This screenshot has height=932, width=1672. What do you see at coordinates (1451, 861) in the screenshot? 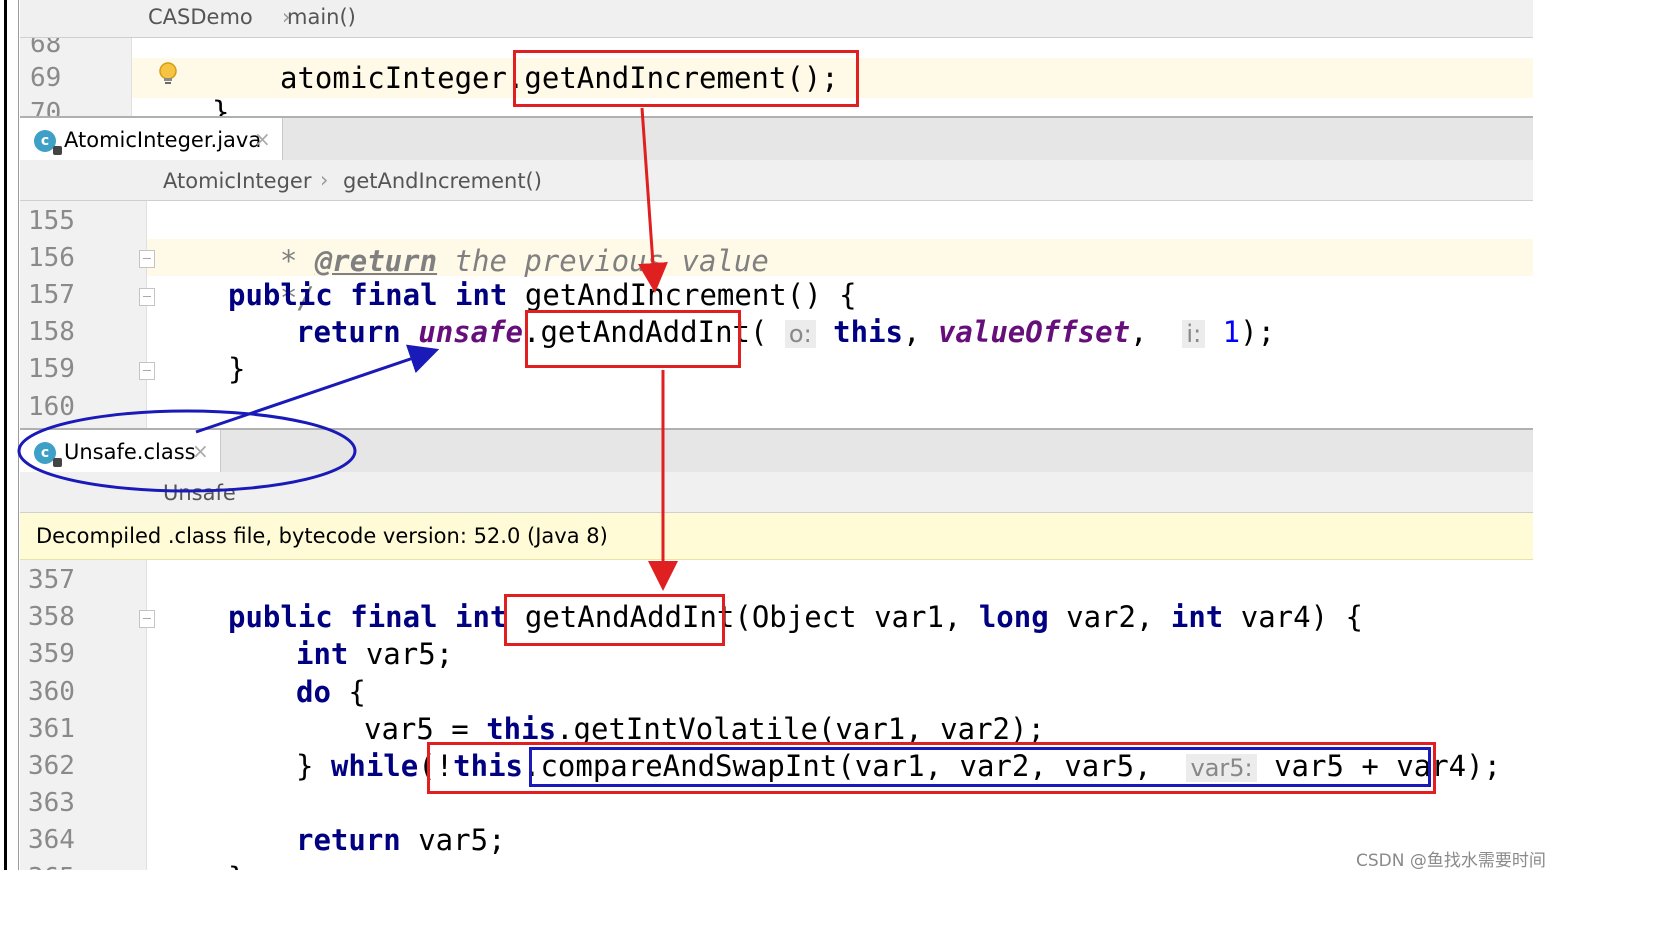
I see `watermark: CSDN @鱼找水需要时间` at bounding box center [1451, 861].